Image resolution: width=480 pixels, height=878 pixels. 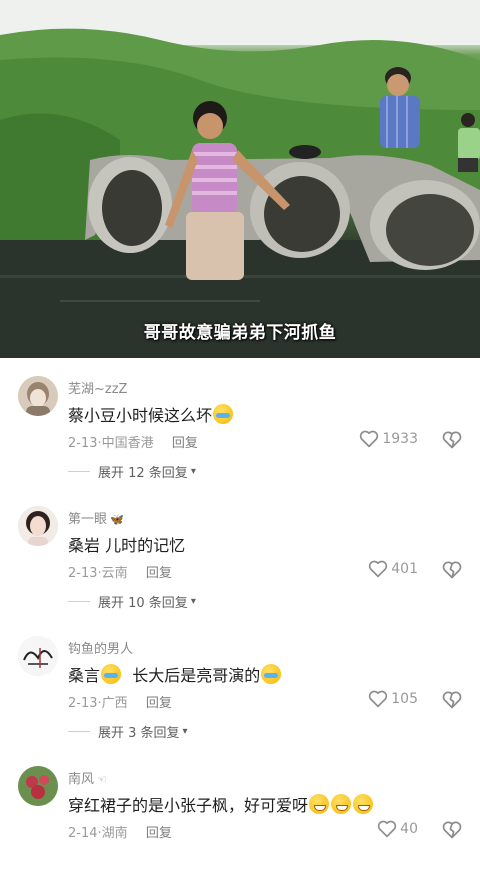 I want to click on comment-text-part: 长大后是亮哥演的, so click(x=196, y=675).